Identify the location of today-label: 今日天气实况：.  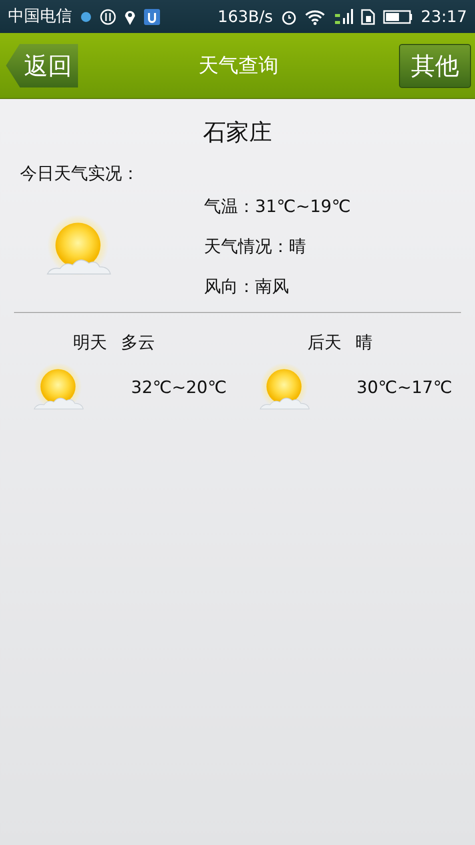
(80, 174).